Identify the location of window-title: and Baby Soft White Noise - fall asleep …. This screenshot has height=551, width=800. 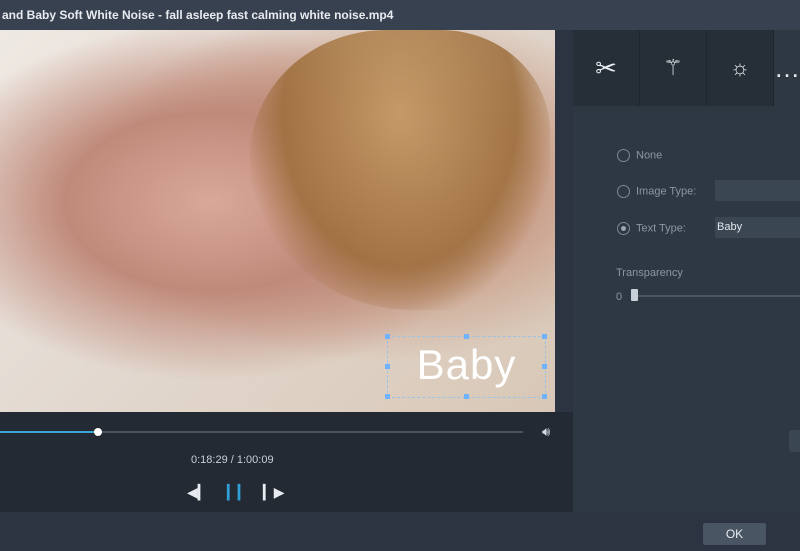
(198, 15).